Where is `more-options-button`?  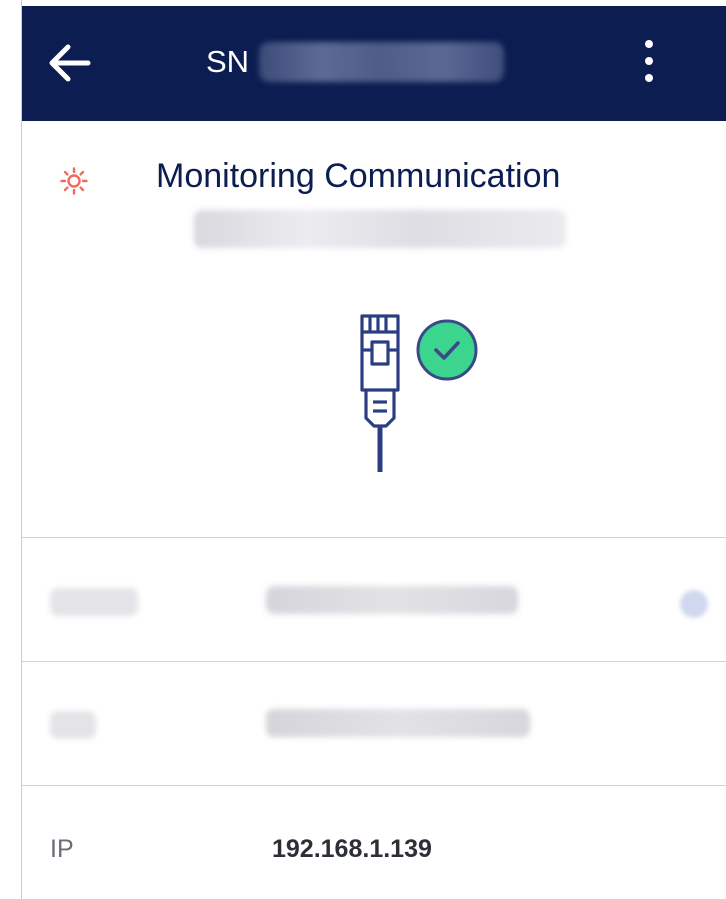 more-options-button is located at coordinates (649, 61).